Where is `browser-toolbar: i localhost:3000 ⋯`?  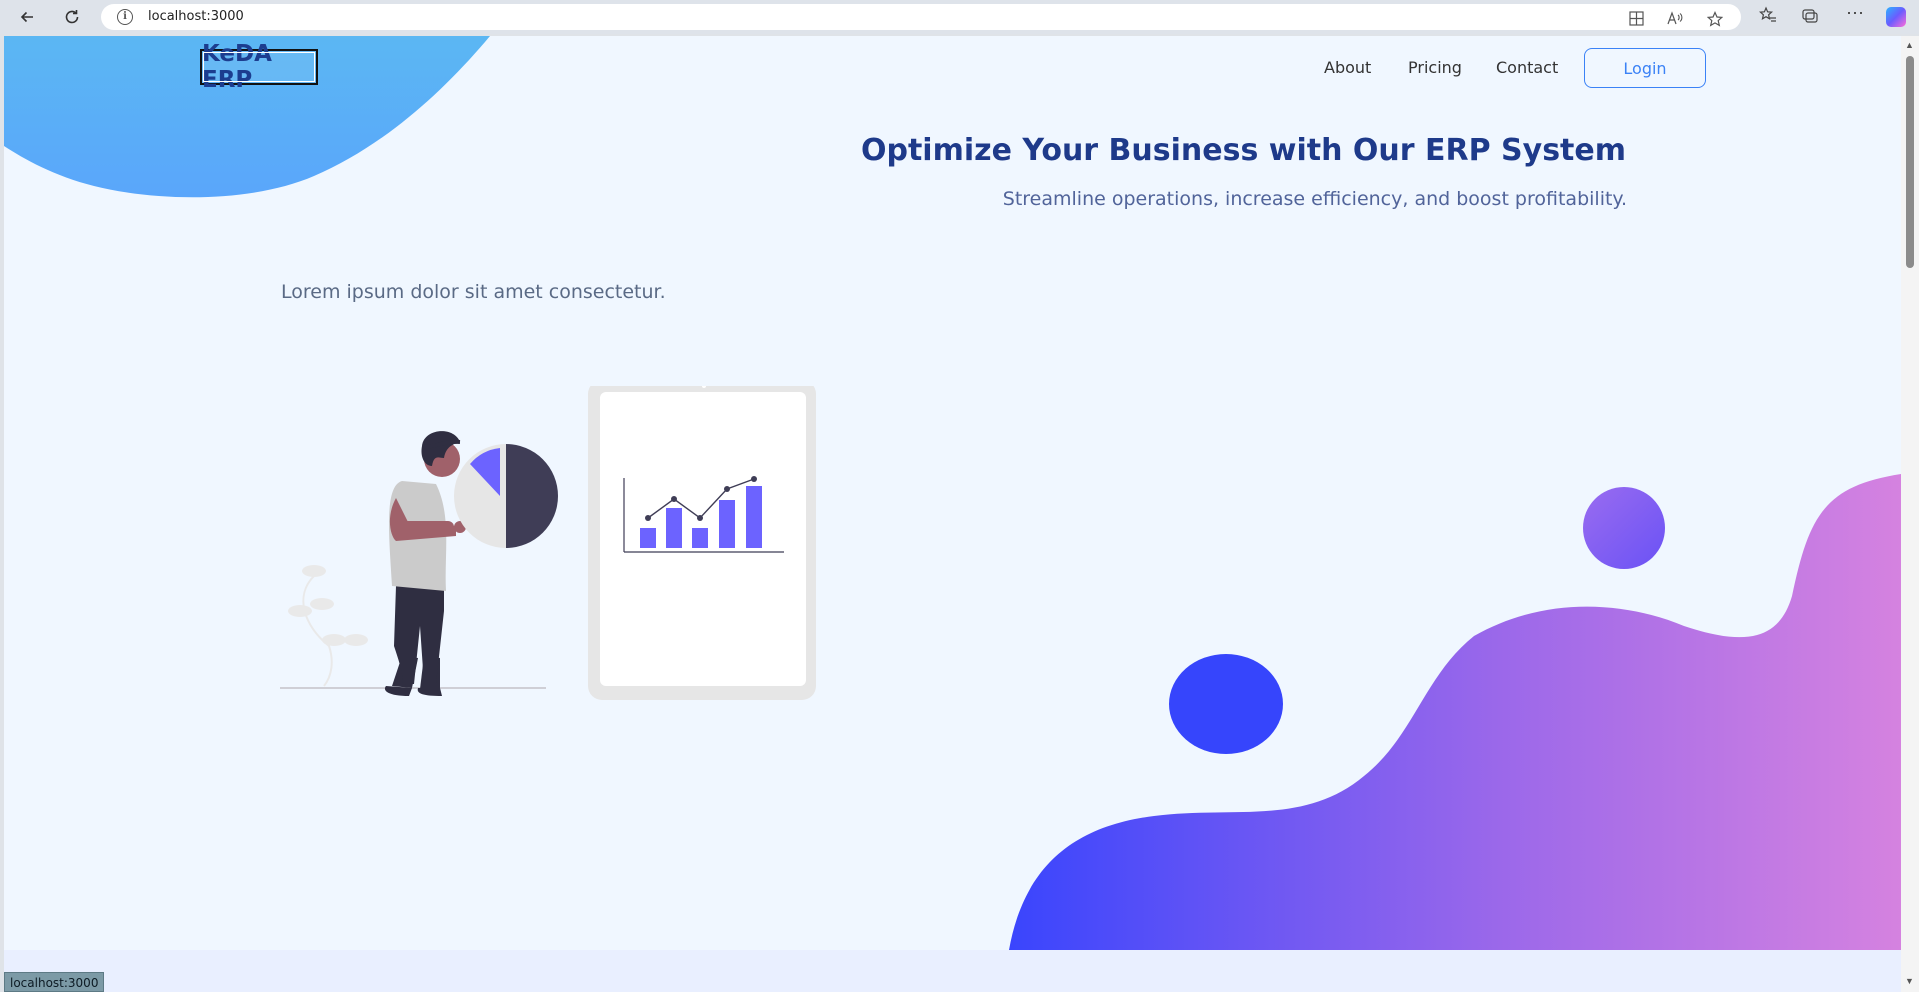
browser-toolbar: i localhost:3000 ⋯ is located at coordinates (959, 17).